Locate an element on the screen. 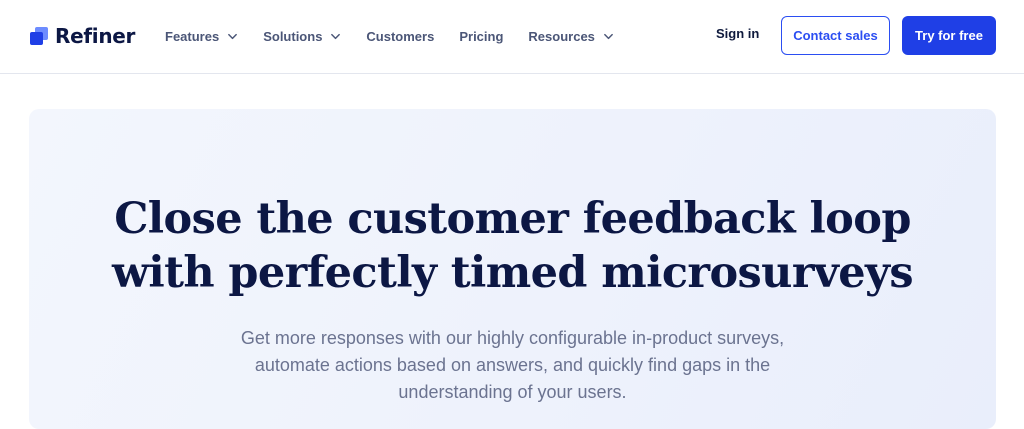 The height and width of the screenshot is (429, 1024). brand-name: Refiner is located at coordinates (95, 36).